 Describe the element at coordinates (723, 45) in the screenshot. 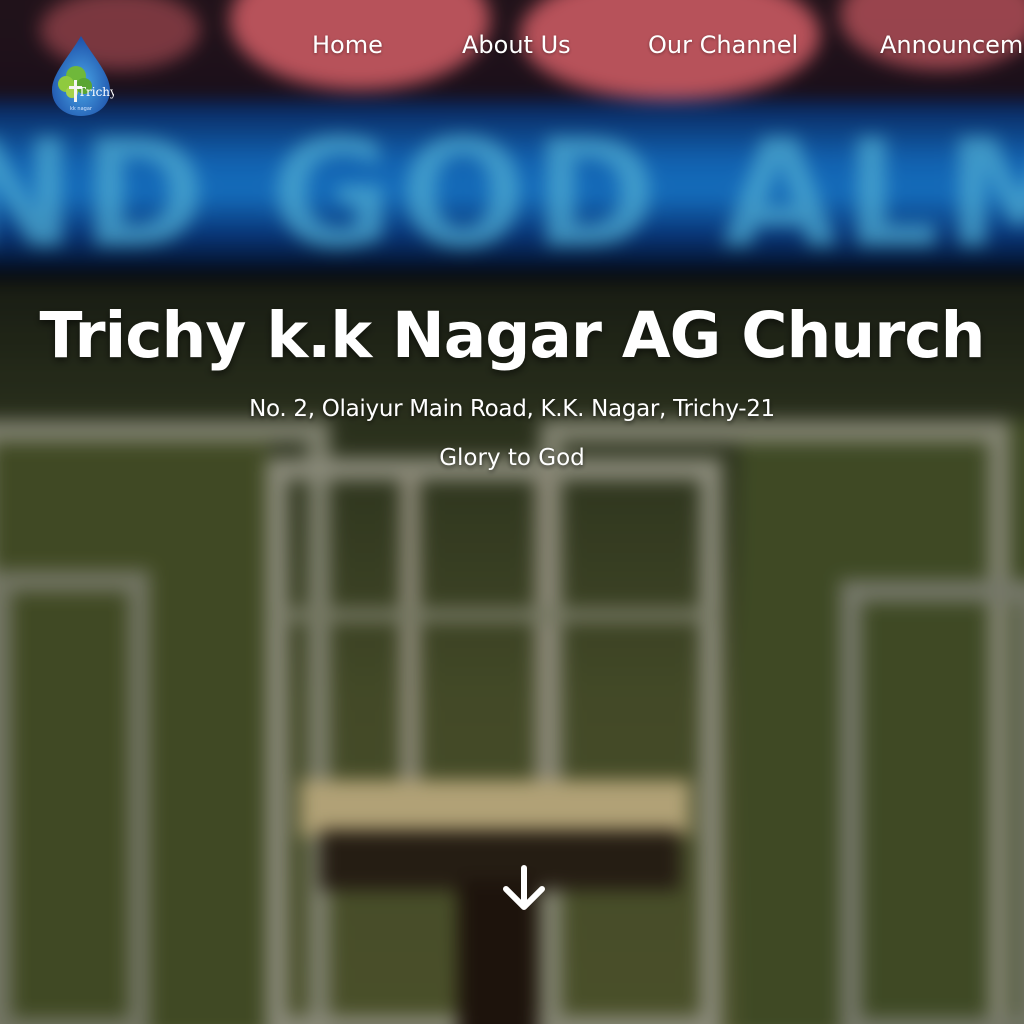

I see `nav-item-our-channel: Our Channel` at that location.